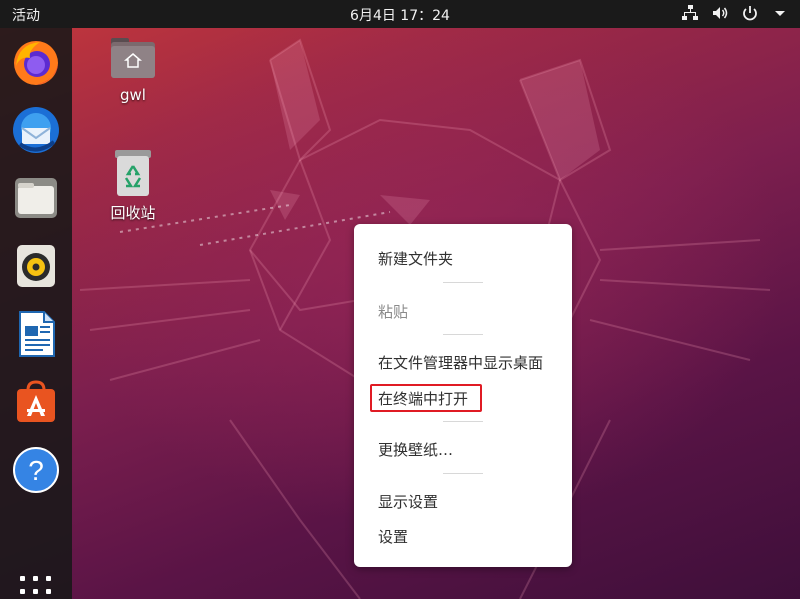  I want to click on home-folder-desktop-icon: gwl, so click(133, 70).